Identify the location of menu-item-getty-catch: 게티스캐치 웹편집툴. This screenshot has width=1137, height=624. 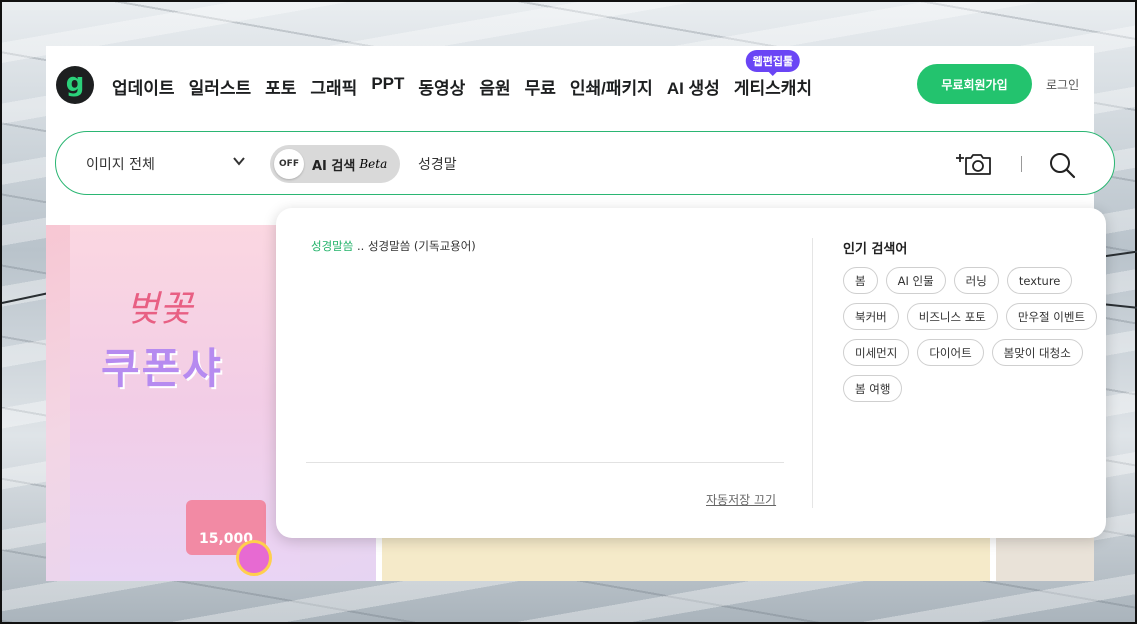
(773, 74).